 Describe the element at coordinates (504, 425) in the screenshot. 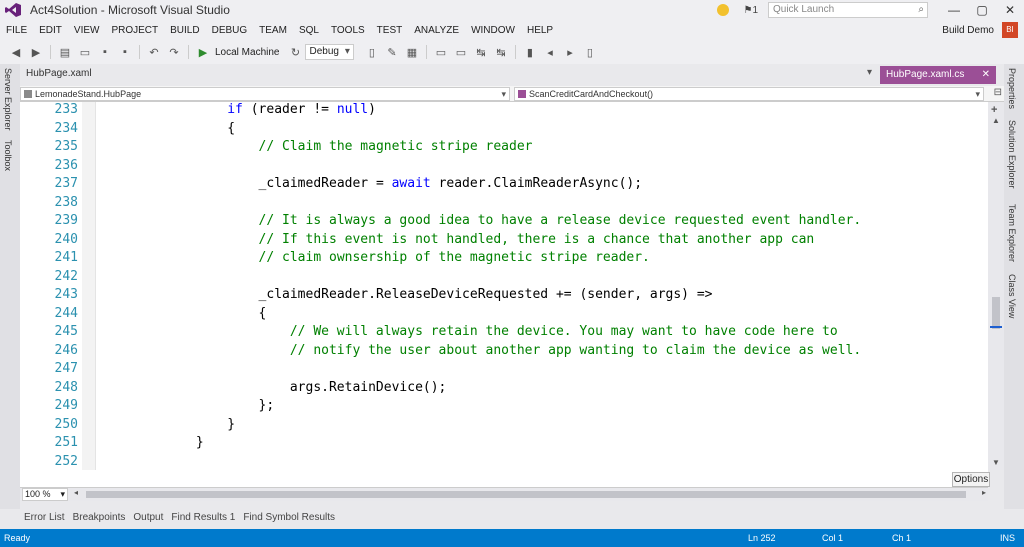

I see `code-line: 250 }` at that location.